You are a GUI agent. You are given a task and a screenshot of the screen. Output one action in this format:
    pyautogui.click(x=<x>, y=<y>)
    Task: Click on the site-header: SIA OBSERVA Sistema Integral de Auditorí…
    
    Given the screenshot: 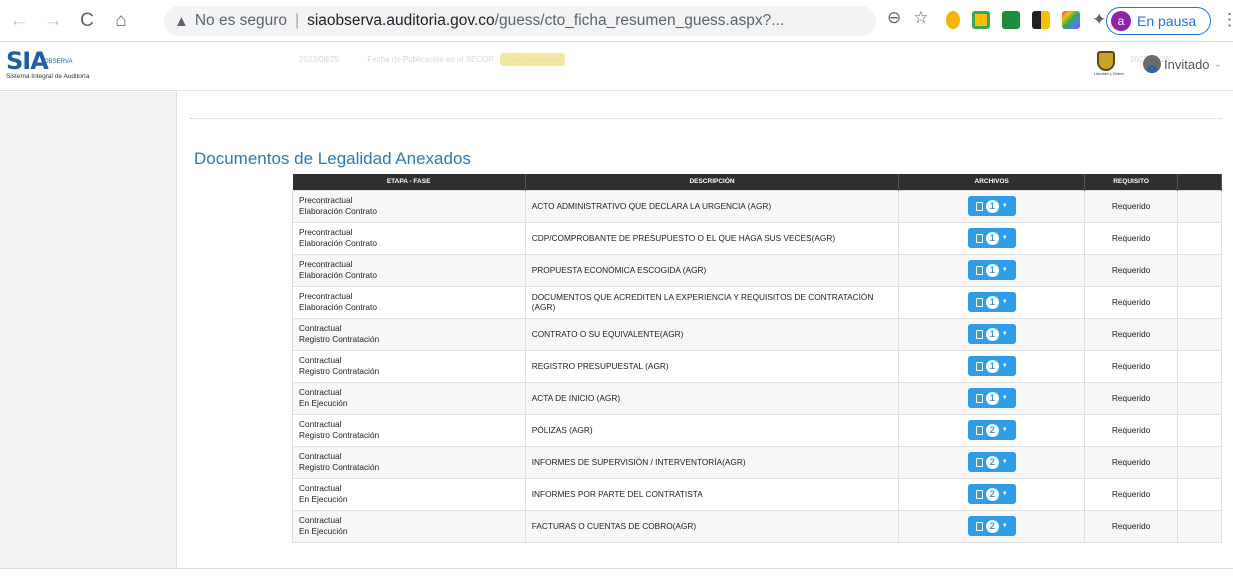 What is the action you would take?
    pyautogui.click(x=616, y=67)
    